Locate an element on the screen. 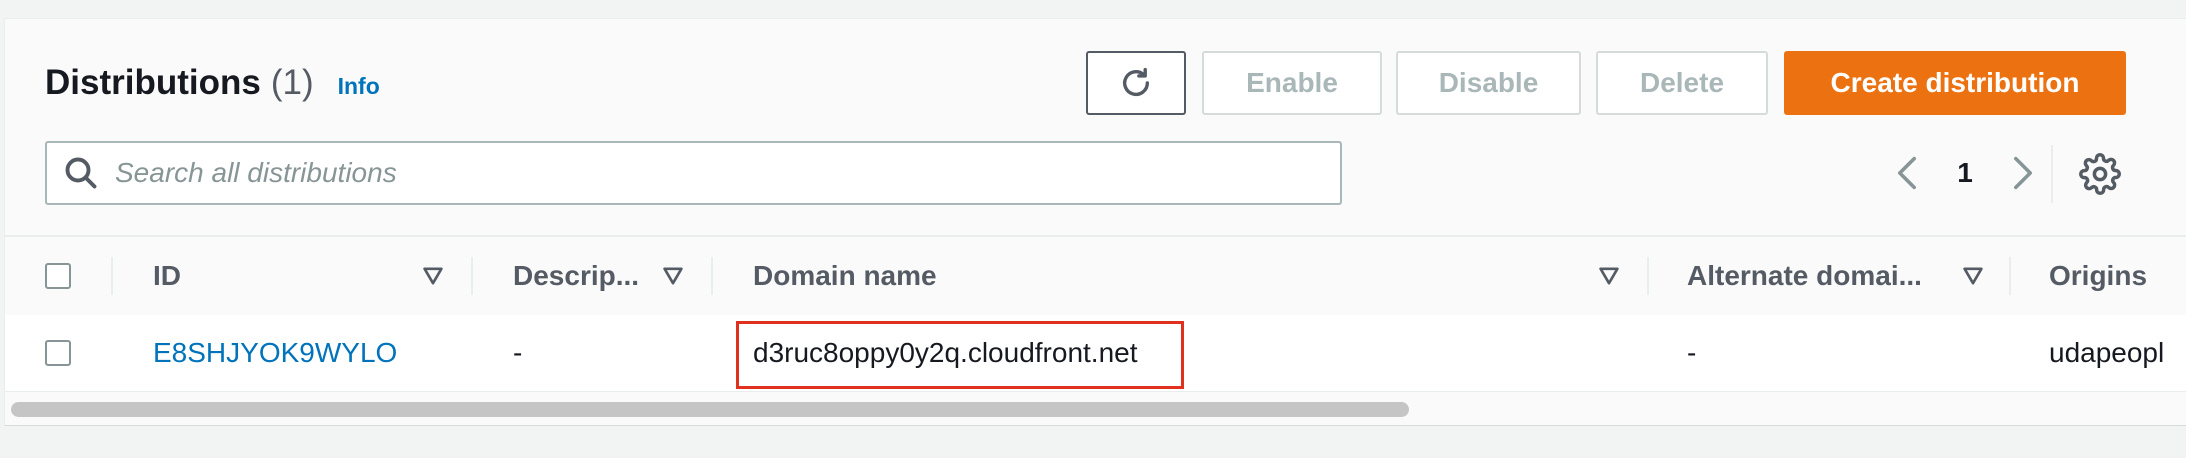  scrollbar-thumb is located at coordinates (710, 409).